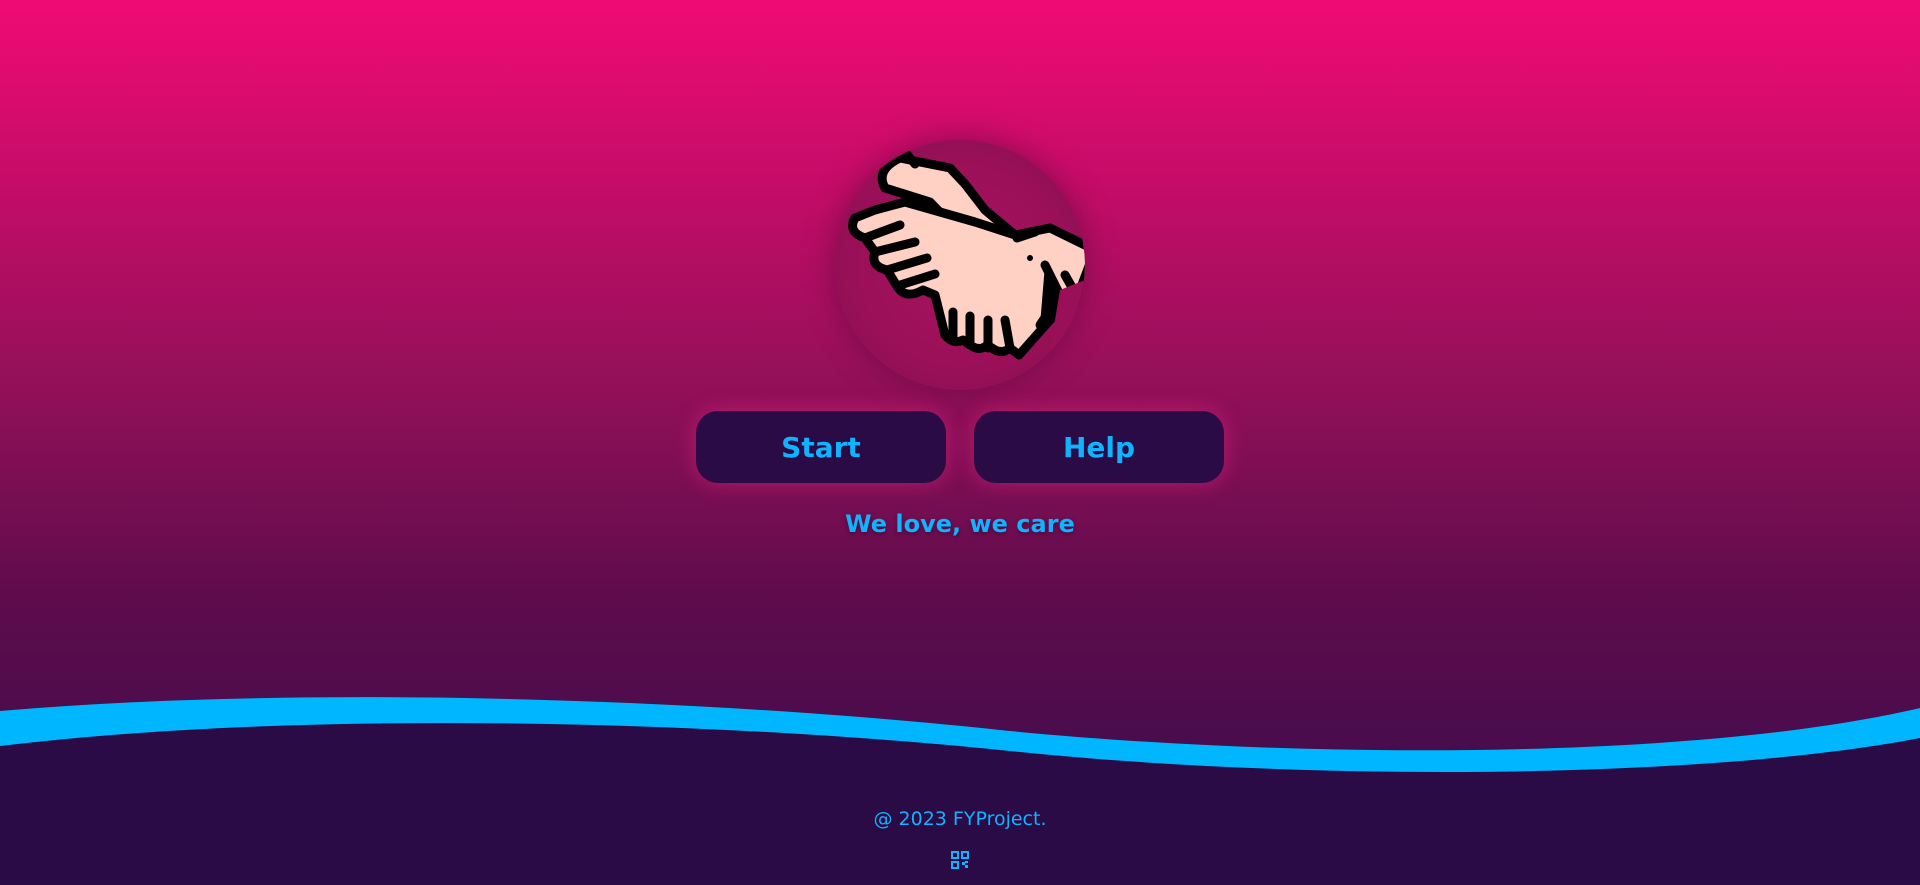 The image size is (1920, 885). I want to click on qr-code-icon, so click(960, 860).